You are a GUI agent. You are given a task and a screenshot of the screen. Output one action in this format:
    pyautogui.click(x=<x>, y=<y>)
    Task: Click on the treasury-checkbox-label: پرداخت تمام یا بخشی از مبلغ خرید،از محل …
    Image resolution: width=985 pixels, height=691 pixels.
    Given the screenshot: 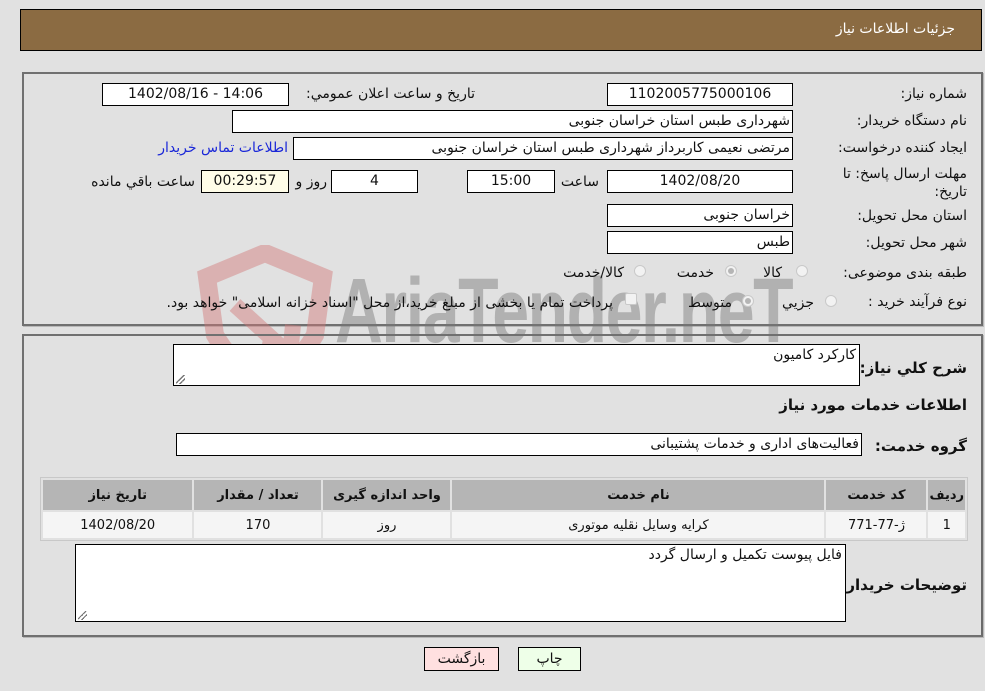 What is the action you would take?
    pyautogui.click(x=389, y=303)
    